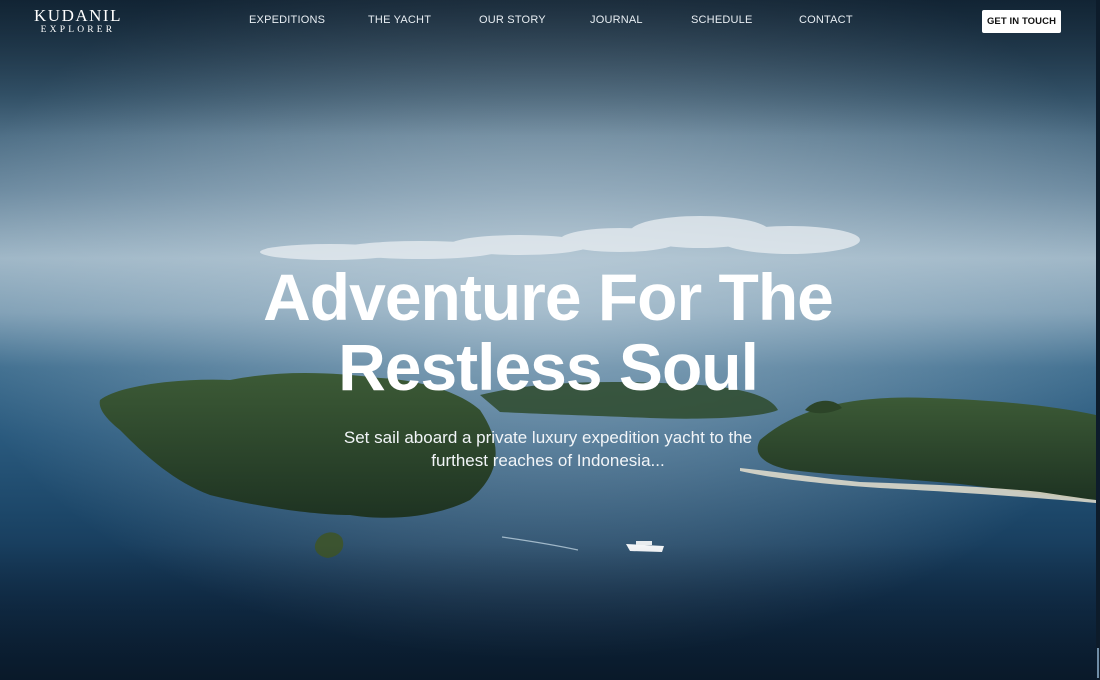 This screenshot has width=1100, height=680. Describe the element at coordinates (826, 20) in the screenshot. I see `nav-item-contact: CONTACT` at that location.